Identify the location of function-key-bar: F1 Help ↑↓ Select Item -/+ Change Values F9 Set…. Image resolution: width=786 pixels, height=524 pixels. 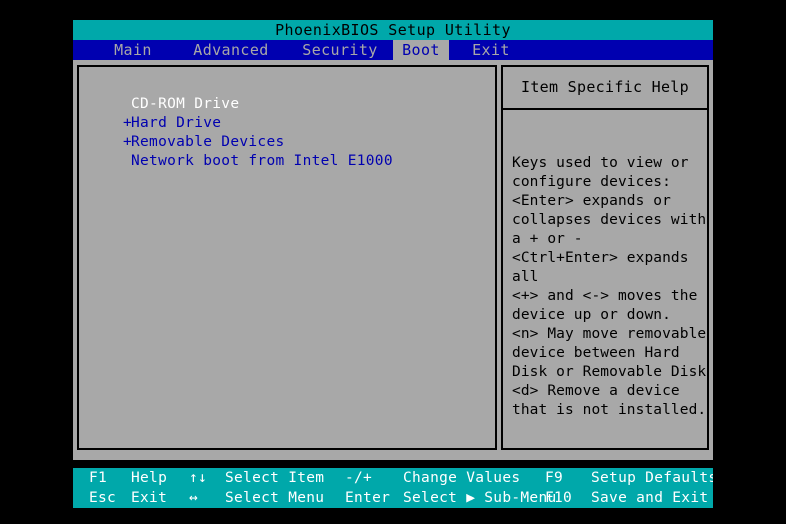
(393, 488).